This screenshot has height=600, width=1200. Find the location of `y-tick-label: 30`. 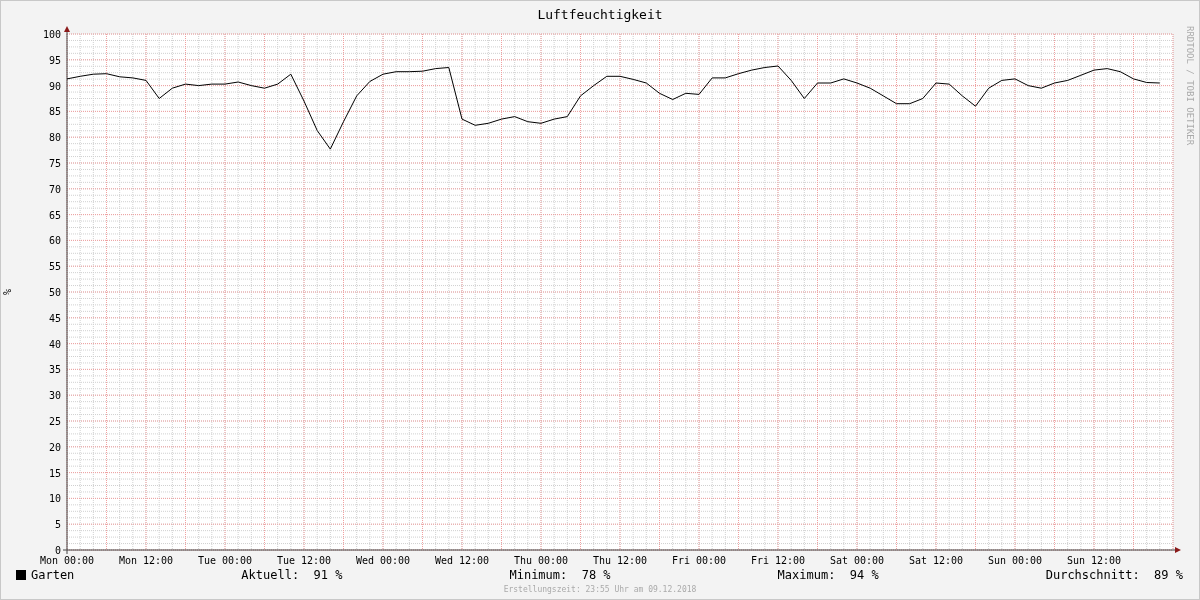

y-tick-label: 30 is located at coordinates (54, 396).